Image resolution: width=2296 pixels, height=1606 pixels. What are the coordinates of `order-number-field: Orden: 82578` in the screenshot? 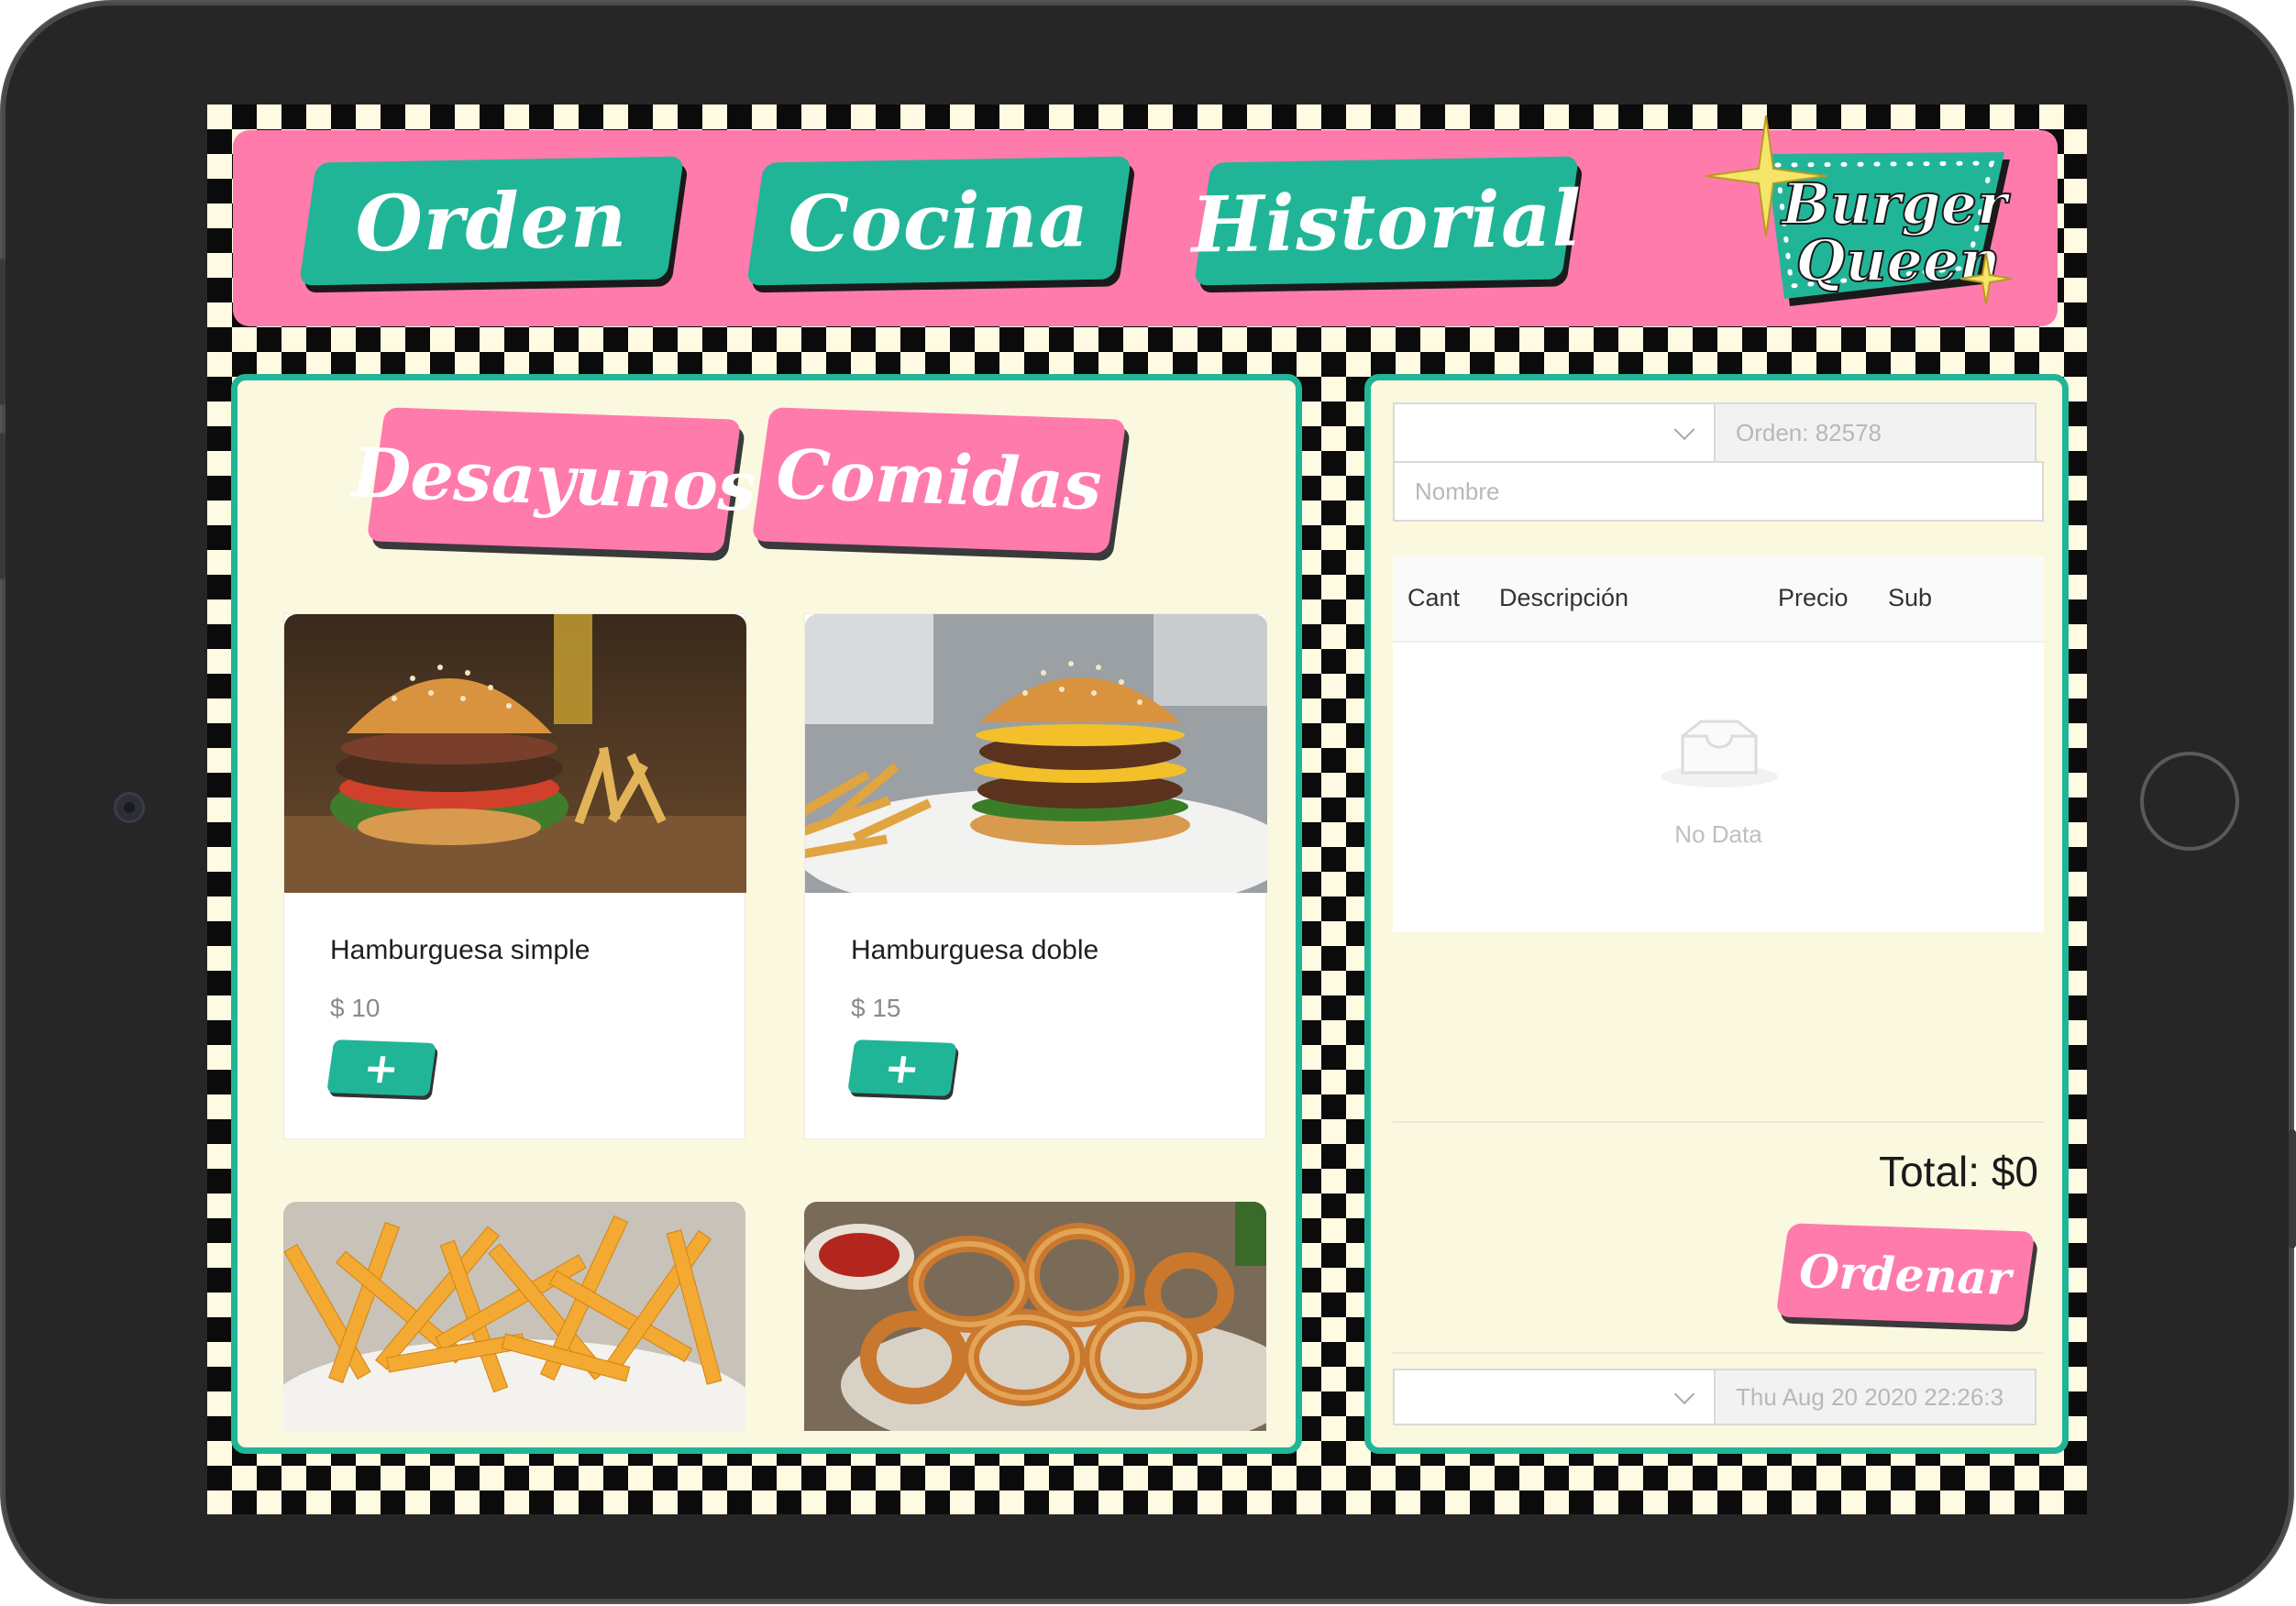 It's located at (1875, 432).